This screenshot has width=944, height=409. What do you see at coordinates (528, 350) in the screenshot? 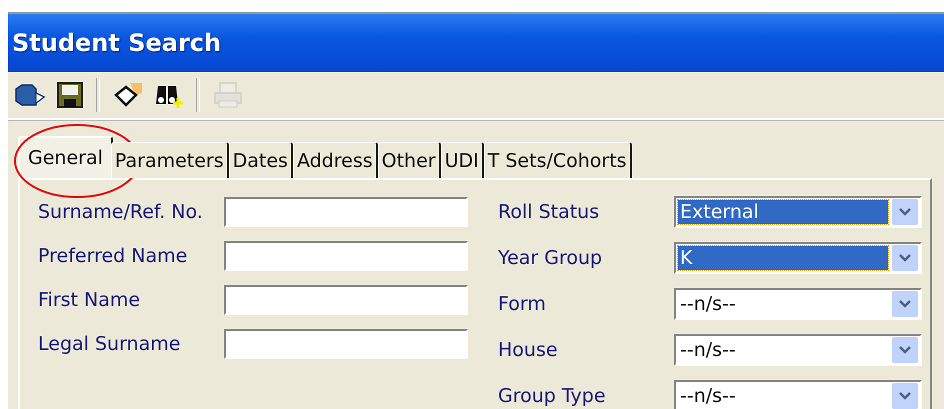
I see `field-label: House` at bounding box center [528, 350].